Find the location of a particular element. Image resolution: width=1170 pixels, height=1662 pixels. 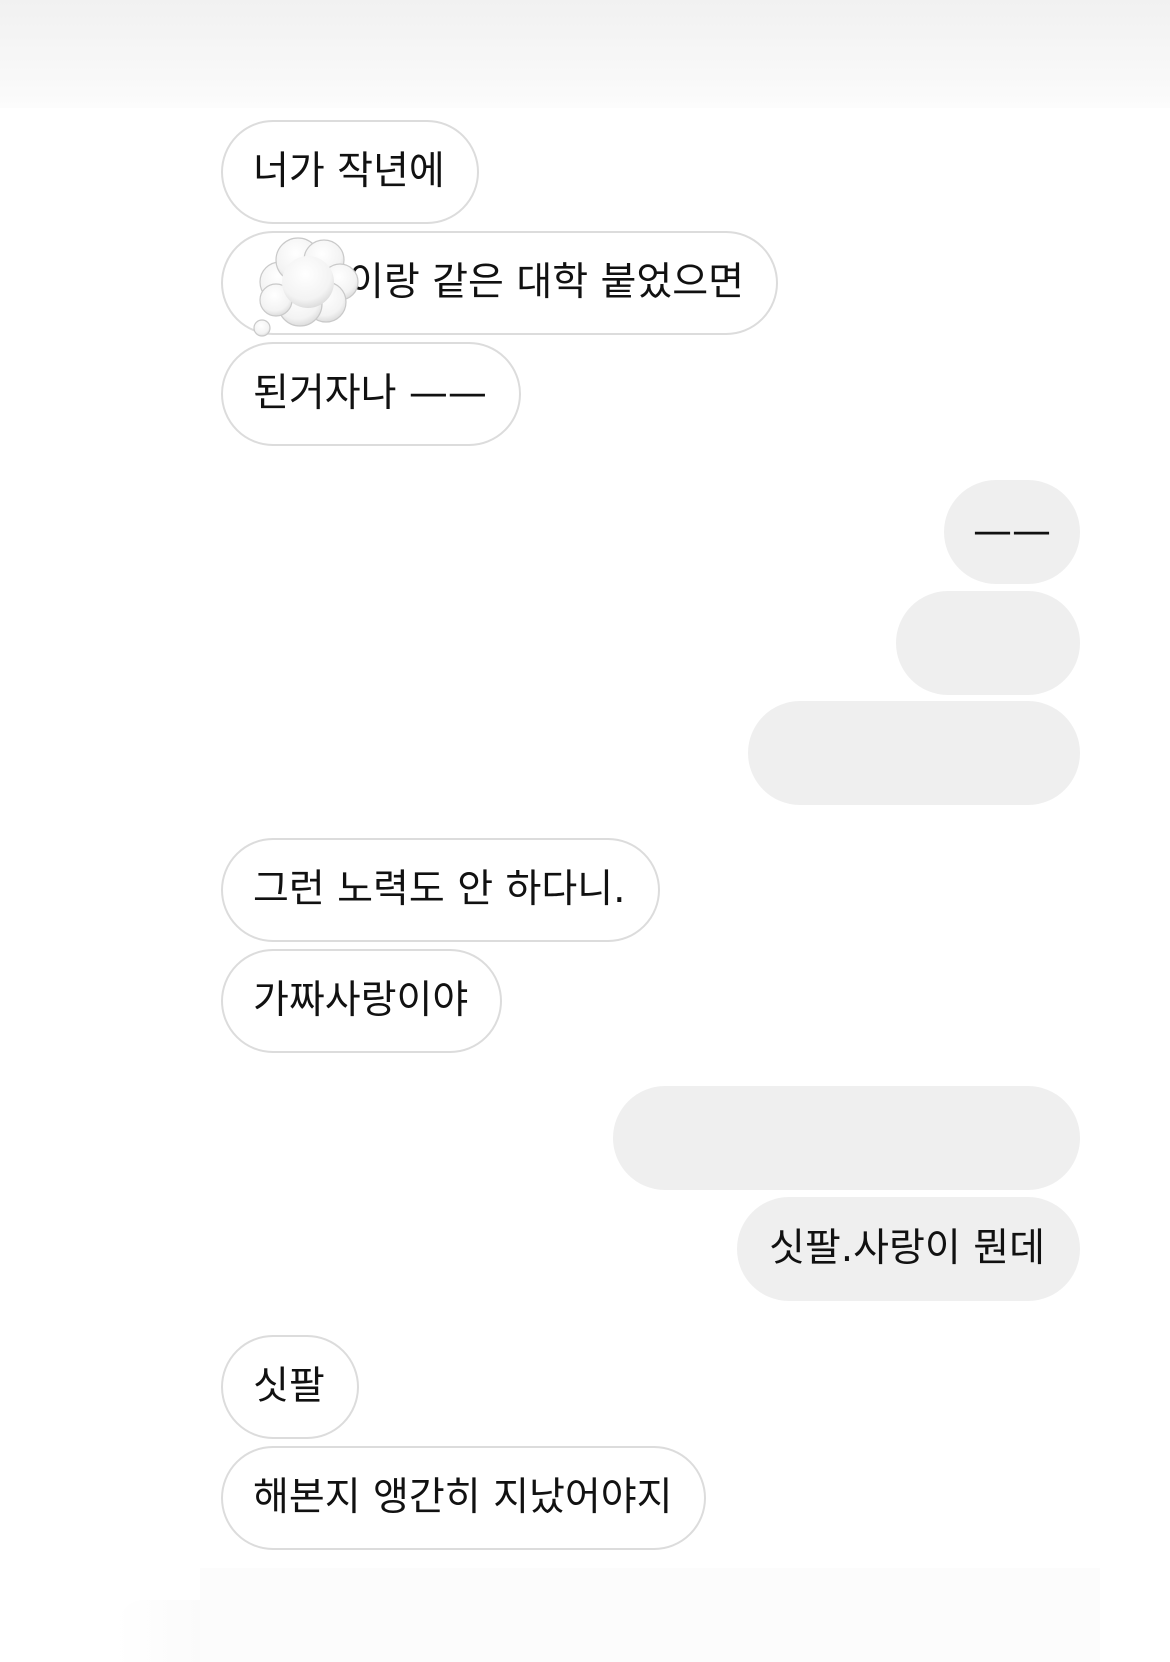

message-bubble-outgoing: 싯팔.사랑이 뭔데 is located at coordinates (908, 1249).